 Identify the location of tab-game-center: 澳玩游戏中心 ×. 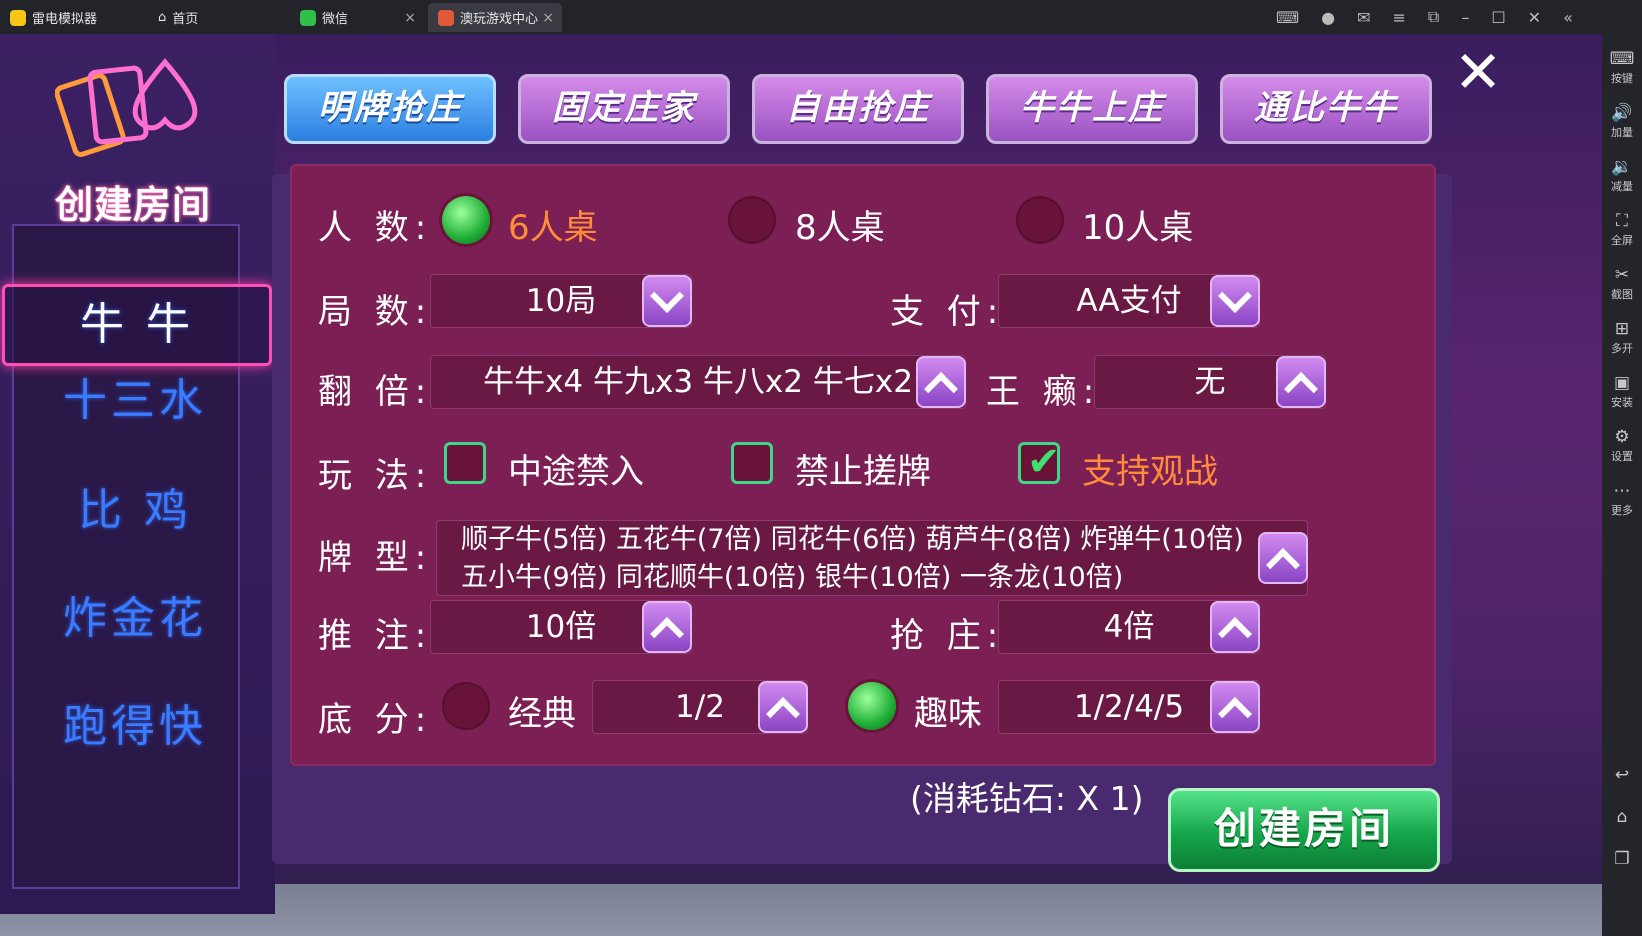
(495, 17).